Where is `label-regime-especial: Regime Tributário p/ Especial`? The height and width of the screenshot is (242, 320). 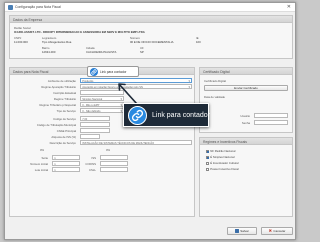 label-regime-especial: Regime Tributário p/ Especial is located at coordinates (57, 105).